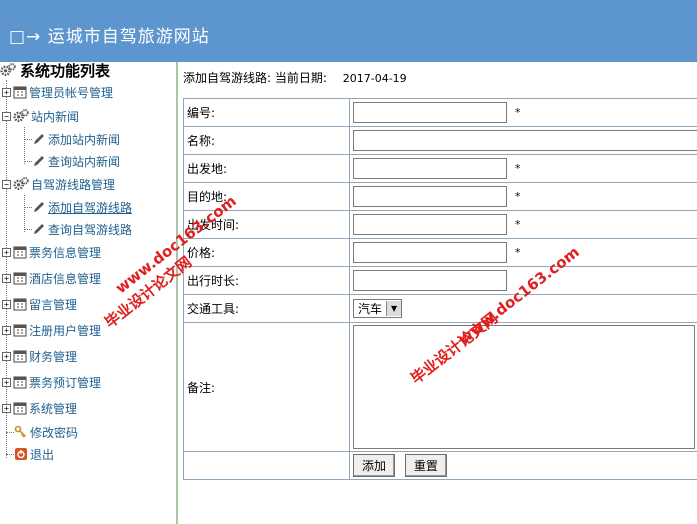  I want to click on form-row-origin: 出发地: *, so click(440, 168).